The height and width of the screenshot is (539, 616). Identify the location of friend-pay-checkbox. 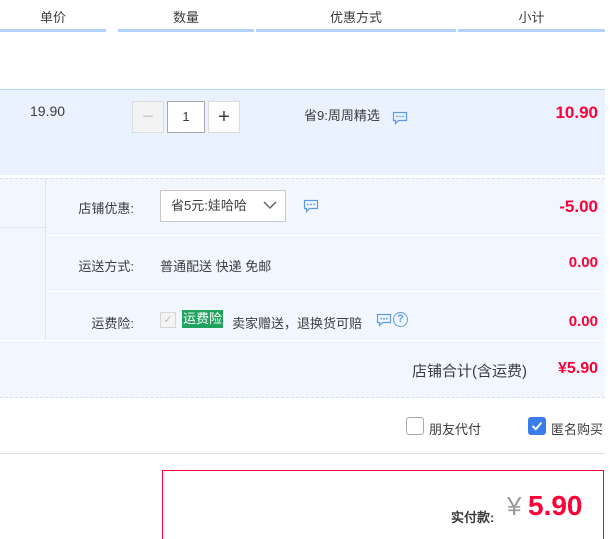
(415, 426).